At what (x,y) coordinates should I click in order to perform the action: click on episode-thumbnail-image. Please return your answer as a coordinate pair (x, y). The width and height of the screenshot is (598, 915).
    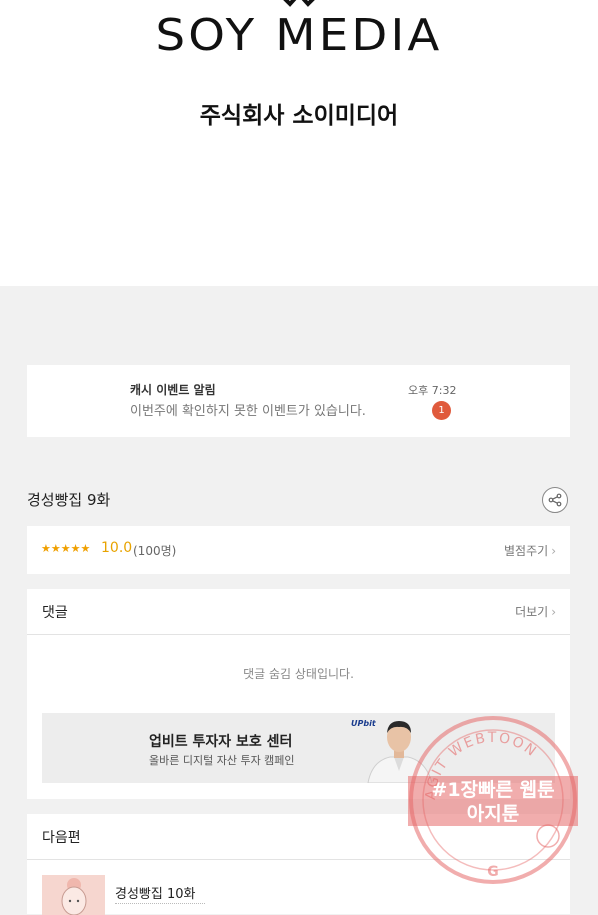
    Looking at the image, I should click on (74, 896).